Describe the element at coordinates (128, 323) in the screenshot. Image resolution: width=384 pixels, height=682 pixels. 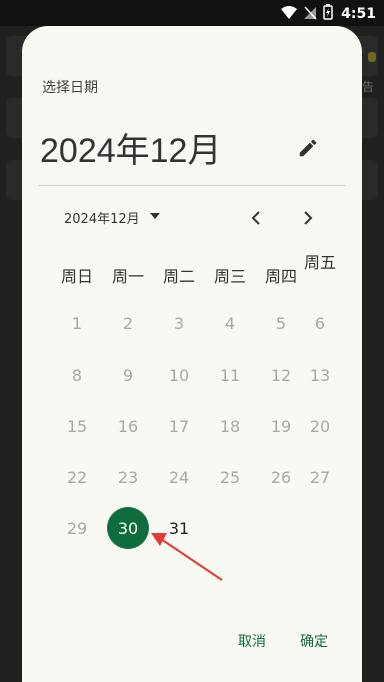
I see `calendar-day: 2` at that location.